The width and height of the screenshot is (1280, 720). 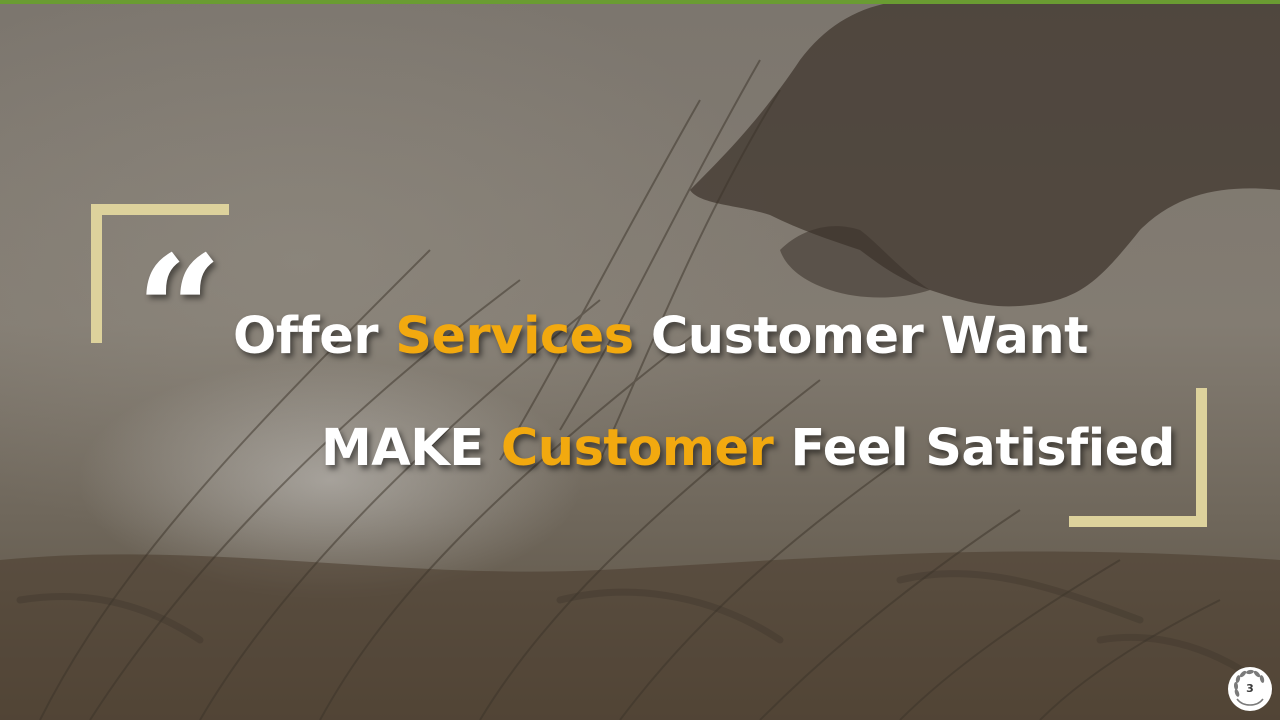 What do you see at coordinates (514, 336) in the screenshot?
I see `headline-line-1-accent: Services` at bounding box center [514, 336].